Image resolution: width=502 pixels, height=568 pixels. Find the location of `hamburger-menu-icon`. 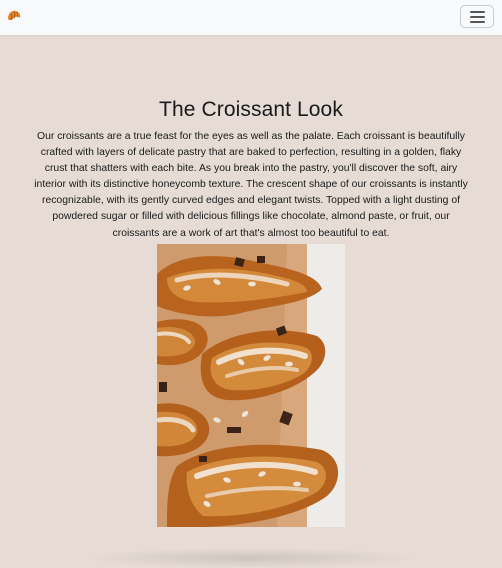

hamburger-menu-icon is located at coordinates (477, 12).